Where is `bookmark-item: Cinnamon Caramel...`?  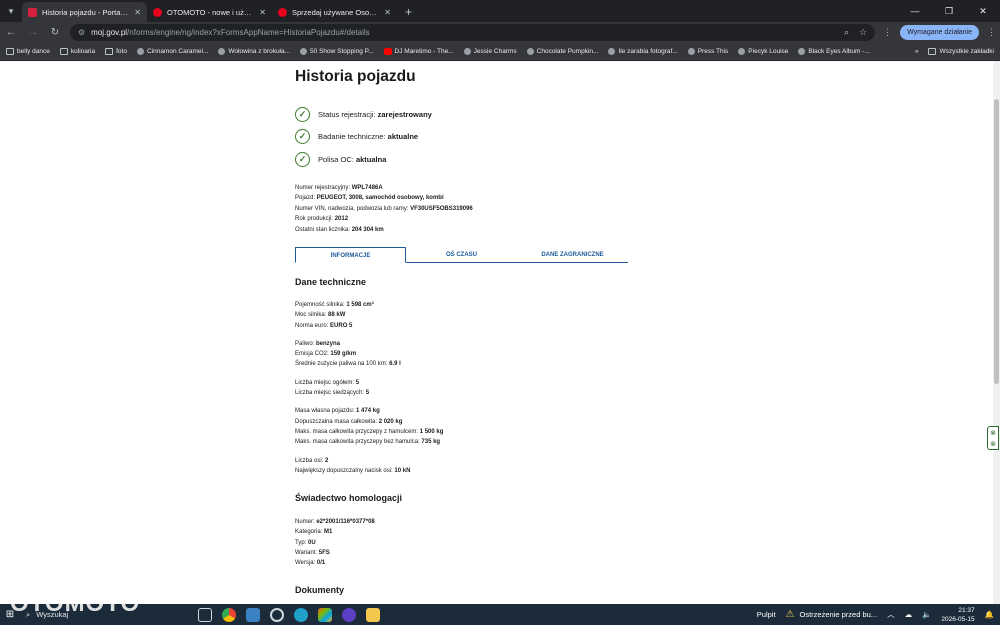 bookmark-item: Cinnamon Caramel... is located at coordinates (172, 51).